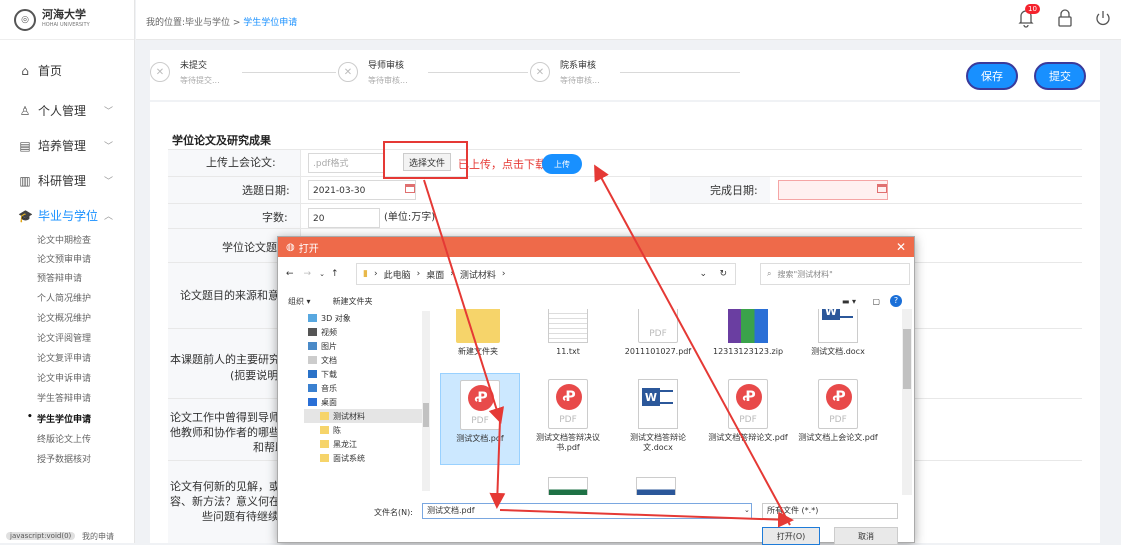 The width and height of the screenshot is (1121, 545). I want to click on tree-item: 音乐, so click(364, 388).